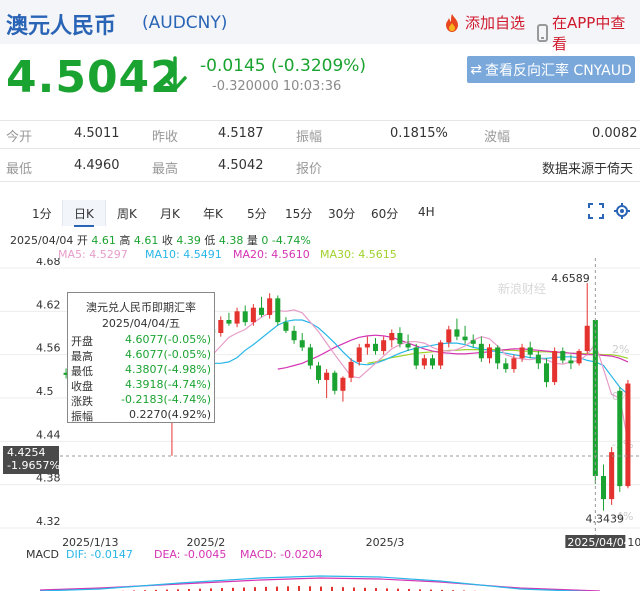 The height and width of the screenshot is (591, 640). What do you see at coordinates (166, 399) in the screenshot?
I see `tooltip-row-value: -0.2183(-4.74%)` at bounding box center [166, 399].